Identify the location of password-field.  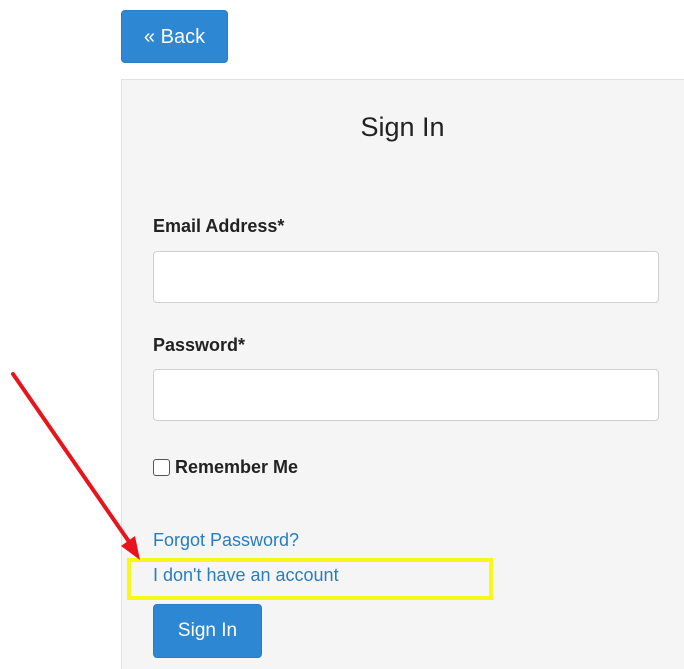
(406, 395).